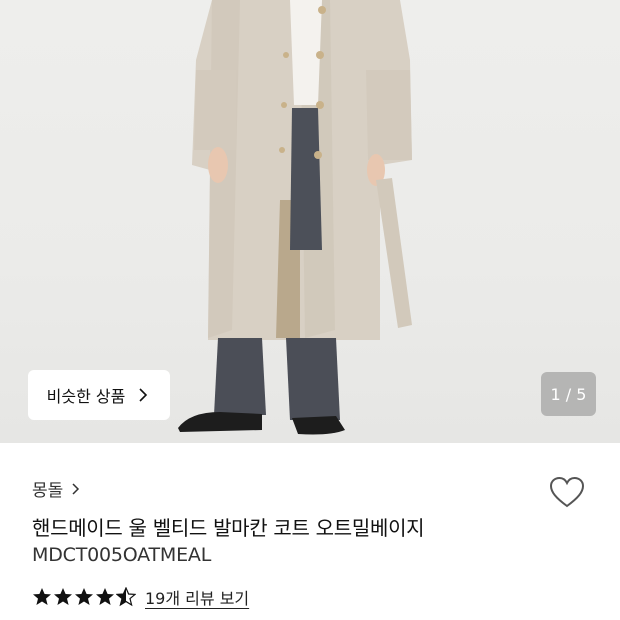 The image size is (620, 620). I want to click on product-code: MDCT005OATMEAL, so click(122, 555).